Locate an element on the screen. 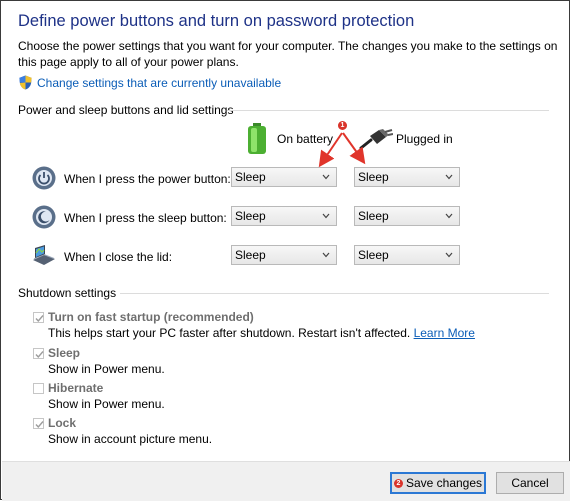 The width and height of the screenshot is (570, 501). power-button-icon is located at coordinates (44, 178).